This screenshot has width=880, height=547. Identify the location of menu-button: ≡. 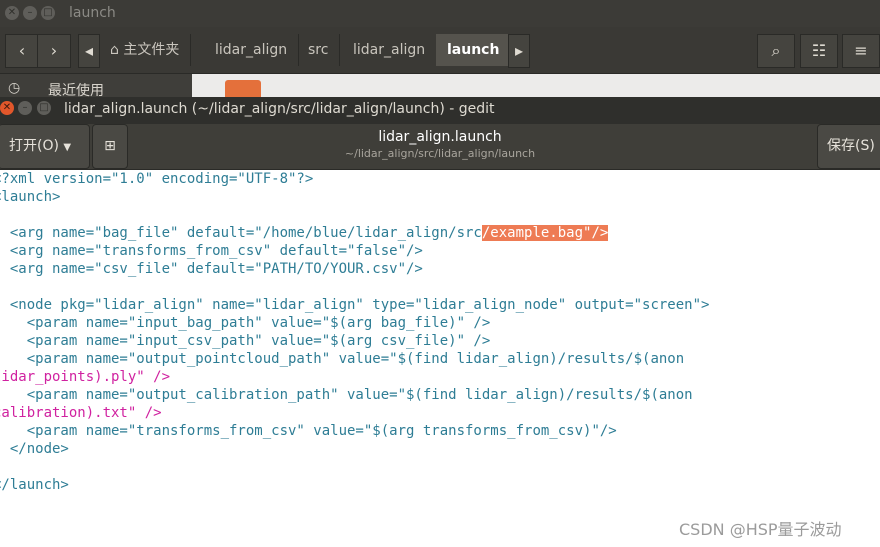
(861, 51).